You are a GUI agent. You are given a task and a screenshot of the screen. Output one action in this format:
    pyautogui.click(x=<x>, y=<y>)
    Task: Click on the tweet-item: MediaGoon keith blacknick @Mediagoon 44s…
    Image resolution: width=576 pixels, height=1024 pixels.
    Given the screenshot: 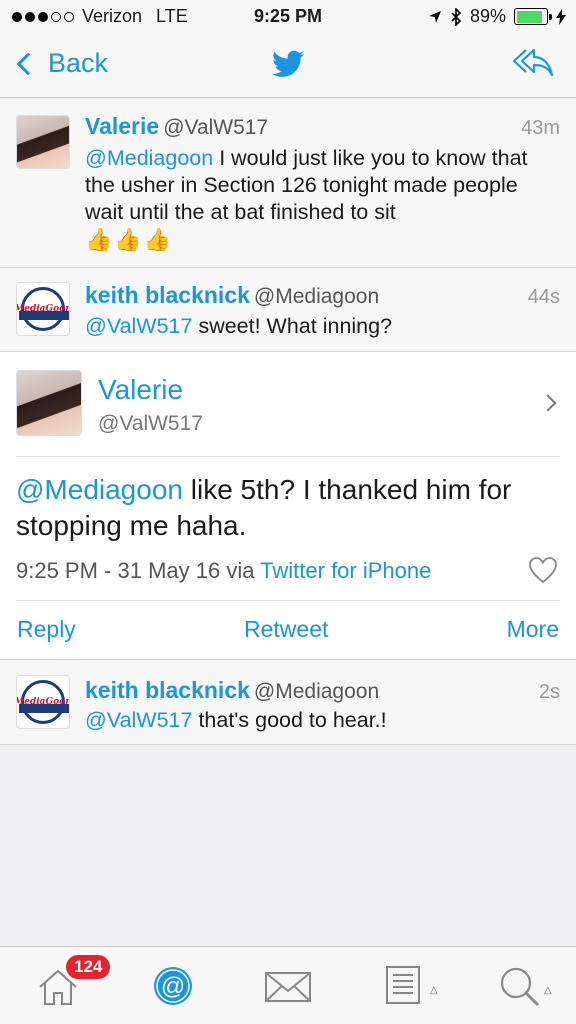 What is the action you would take?
    pyautogui.click(x=288, y=310)
    